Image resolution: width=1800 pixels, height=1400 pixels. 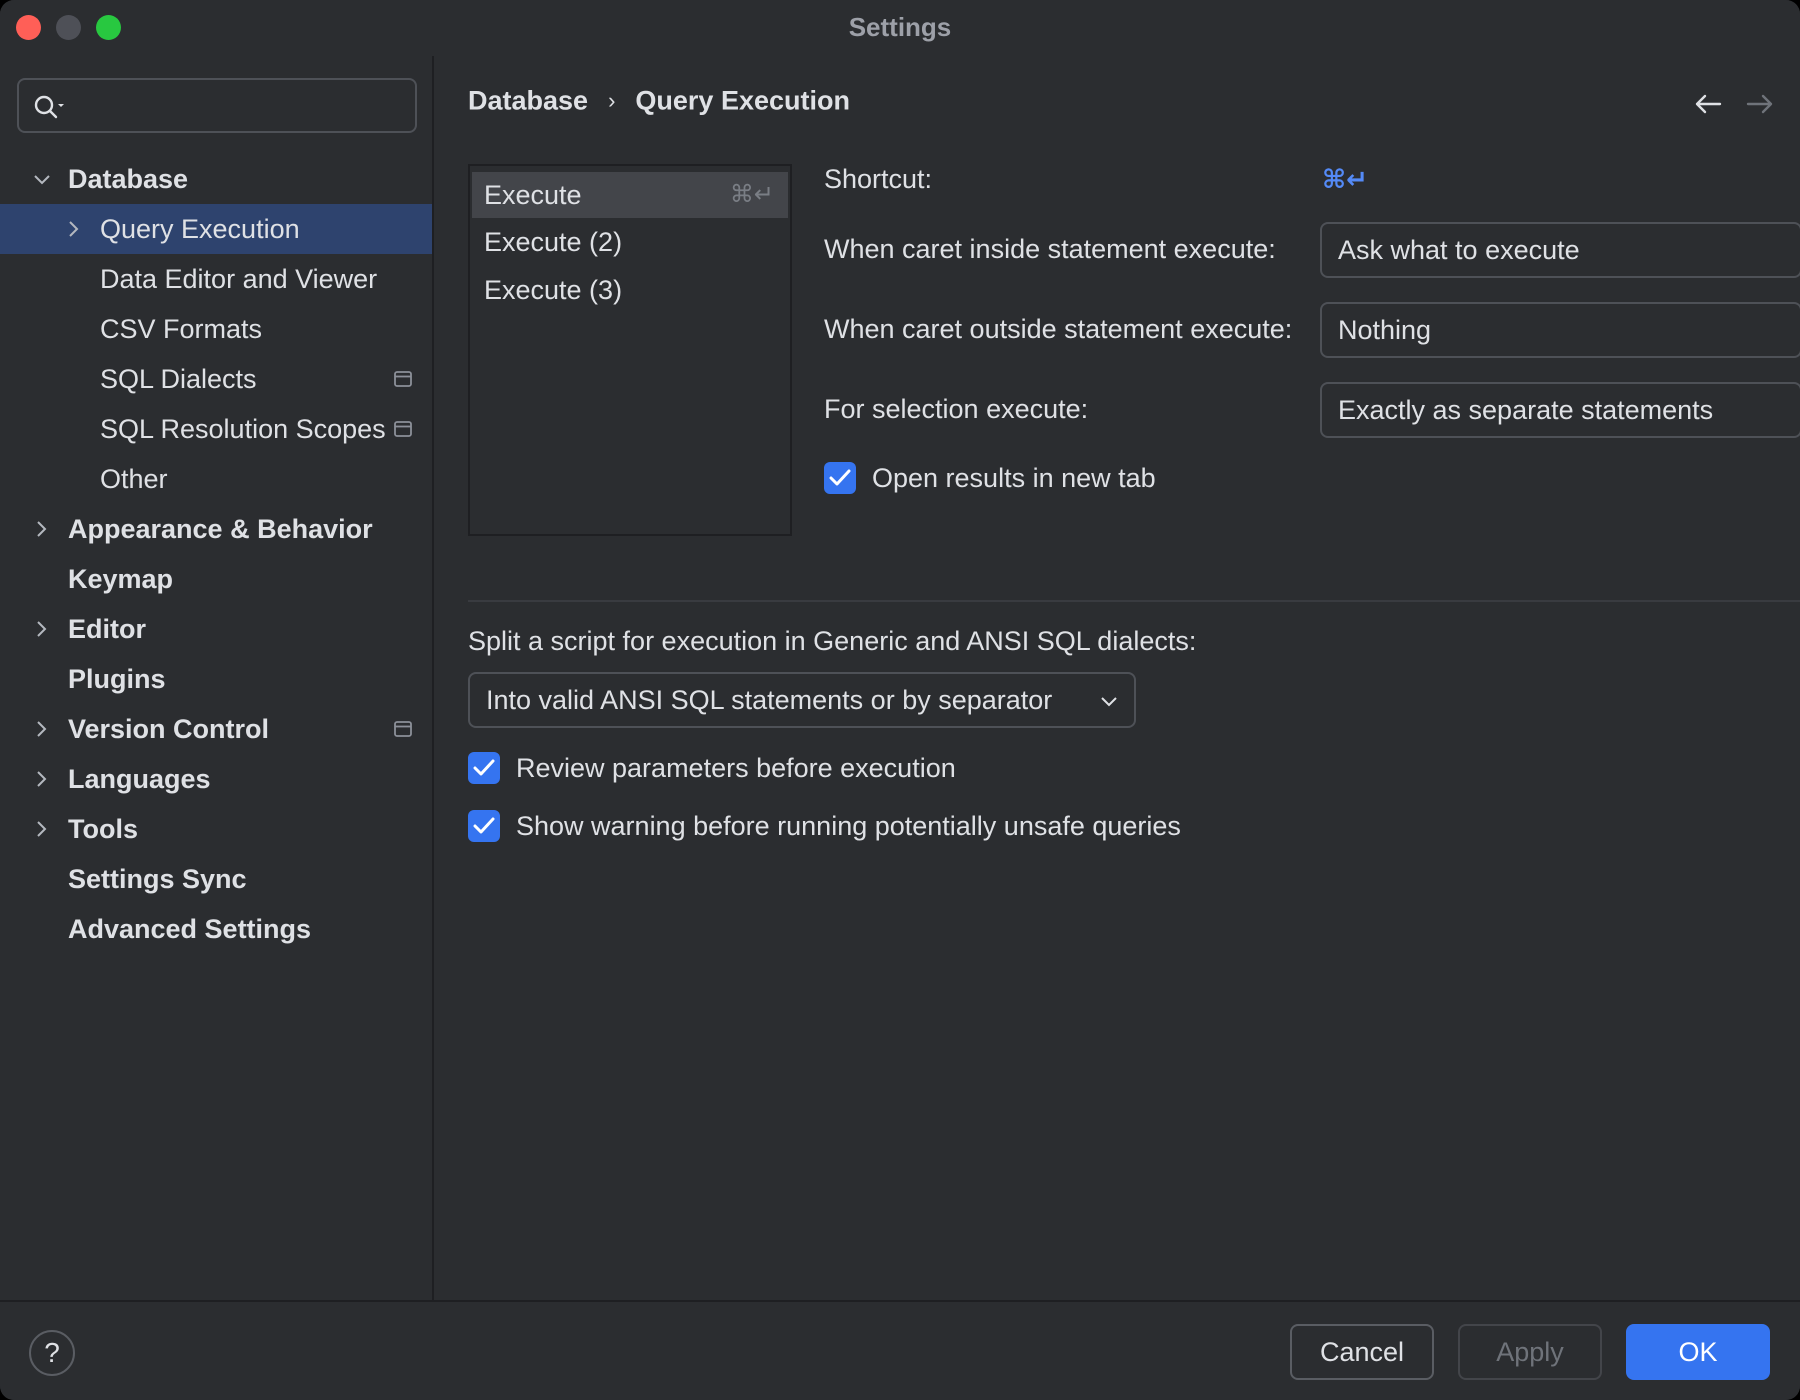 What do you see at coordinates (528, 100) in the screenshot?
I see `breadcrumb-parent: Database` at bounding box center [528, 100].